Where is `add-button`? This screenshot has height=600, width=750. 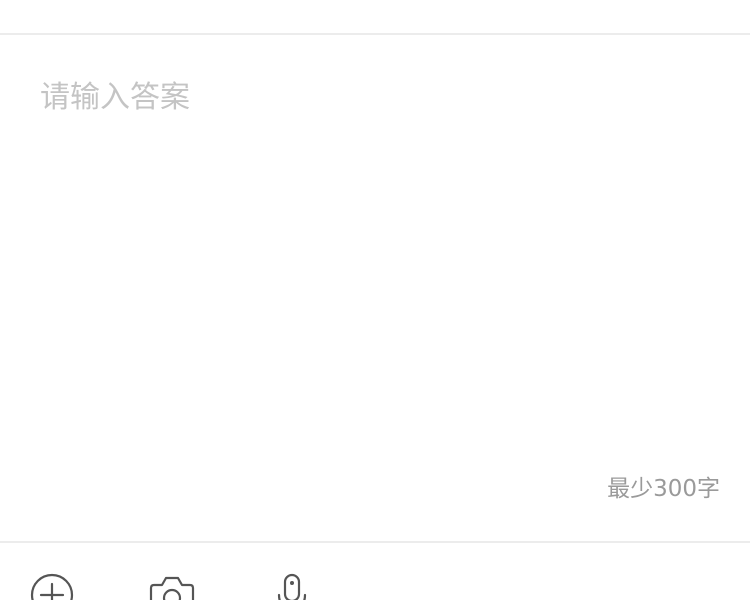 add-button is located at coordinates (52, 585).